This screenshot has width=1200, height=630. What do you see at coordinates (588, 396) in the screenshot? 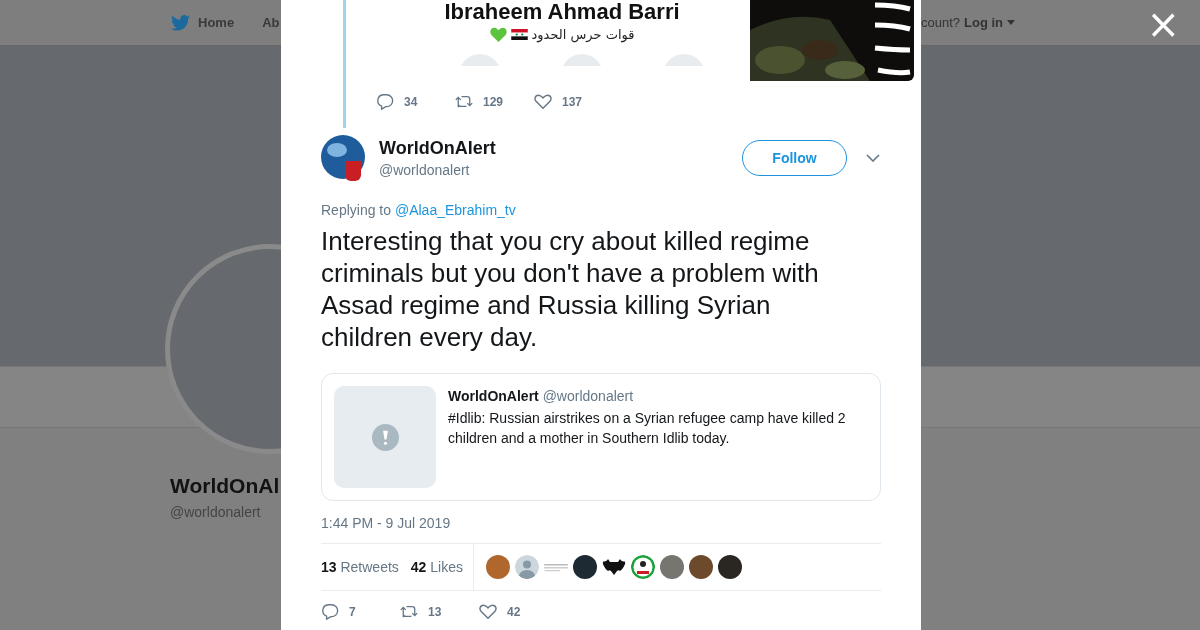
I see `quote-author-handle: @worldonalert` at bounding box center [588, 396].